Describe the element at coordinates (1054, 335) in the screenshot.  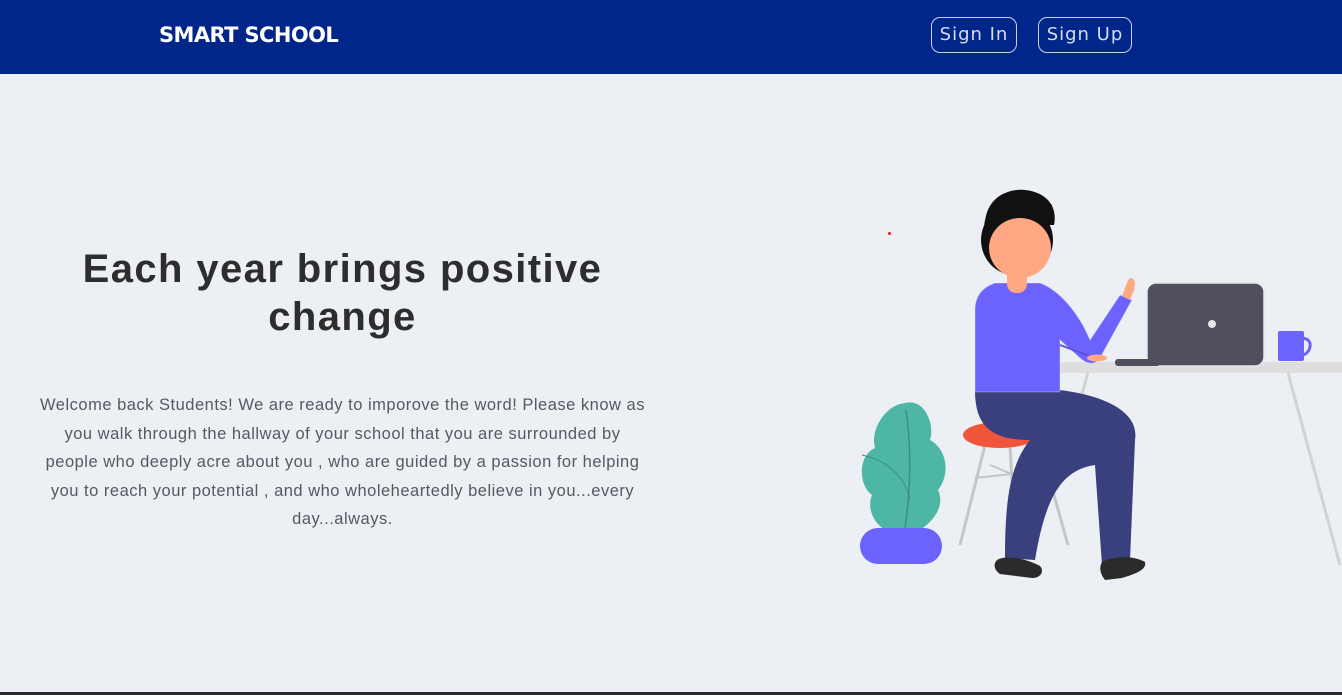
I see `person-torso` at that location.